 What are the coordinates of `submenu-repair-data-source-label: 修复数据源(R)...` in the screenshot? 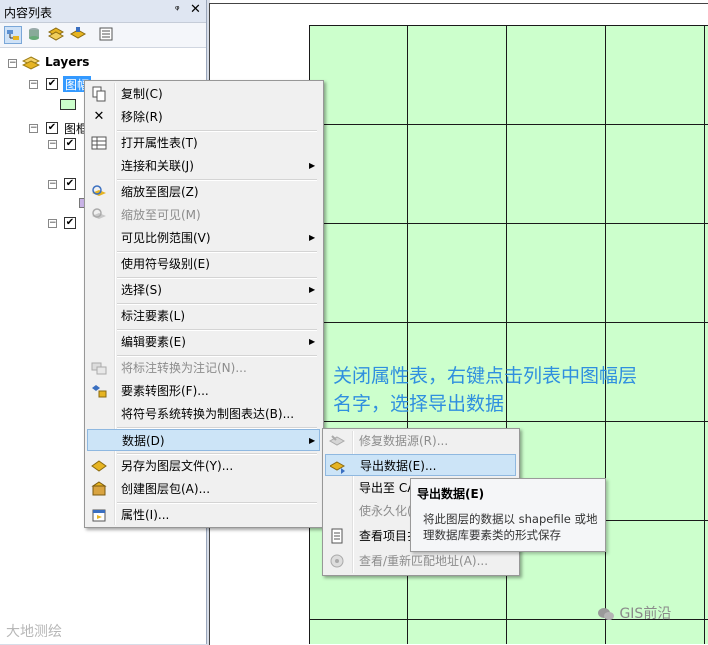 It's located at (404, 441).